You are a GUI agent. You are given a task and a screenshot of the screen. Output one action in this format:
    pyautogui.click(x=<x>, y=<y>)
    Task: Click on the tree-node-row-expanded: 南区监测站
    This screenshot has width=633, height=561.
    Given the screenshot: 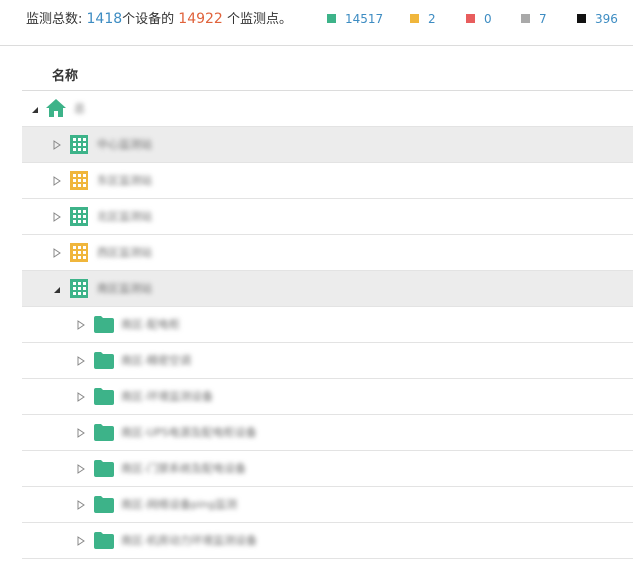 What is the action you would take?
    pyautogui.click(x=327, y=289)
    